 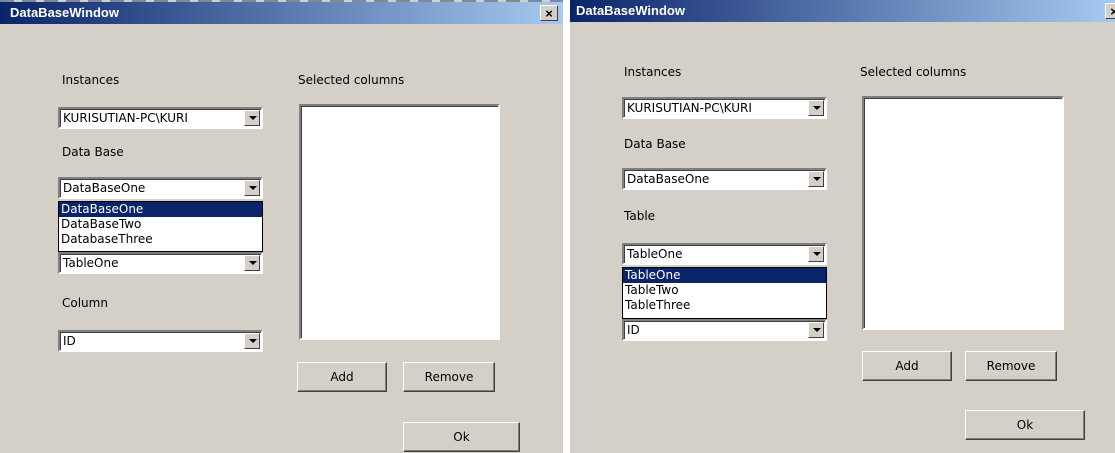 What do you see at coordinates (724, 275) in the screenshot?
I see `dropdown-option: TableOne` at bounding box center [724, 275].